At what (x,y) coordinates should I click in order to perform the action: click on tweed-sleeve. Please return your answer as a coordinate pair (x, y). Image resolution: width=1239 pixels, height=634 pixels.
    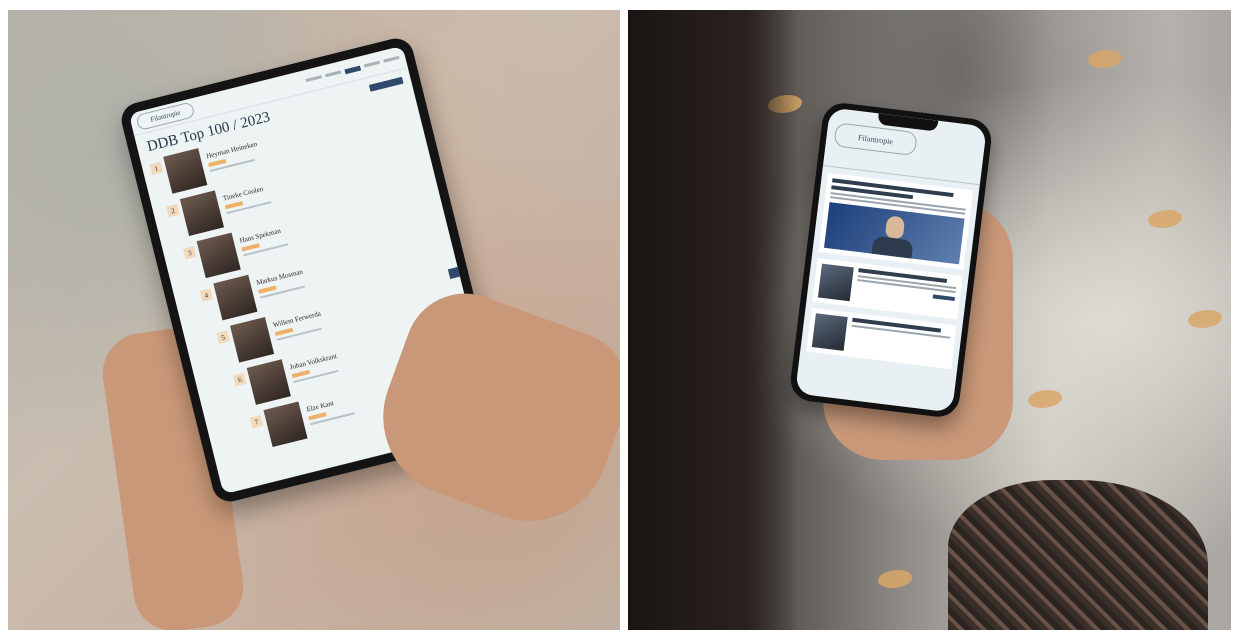
    Looking at the image, I should click on (1078, 555).